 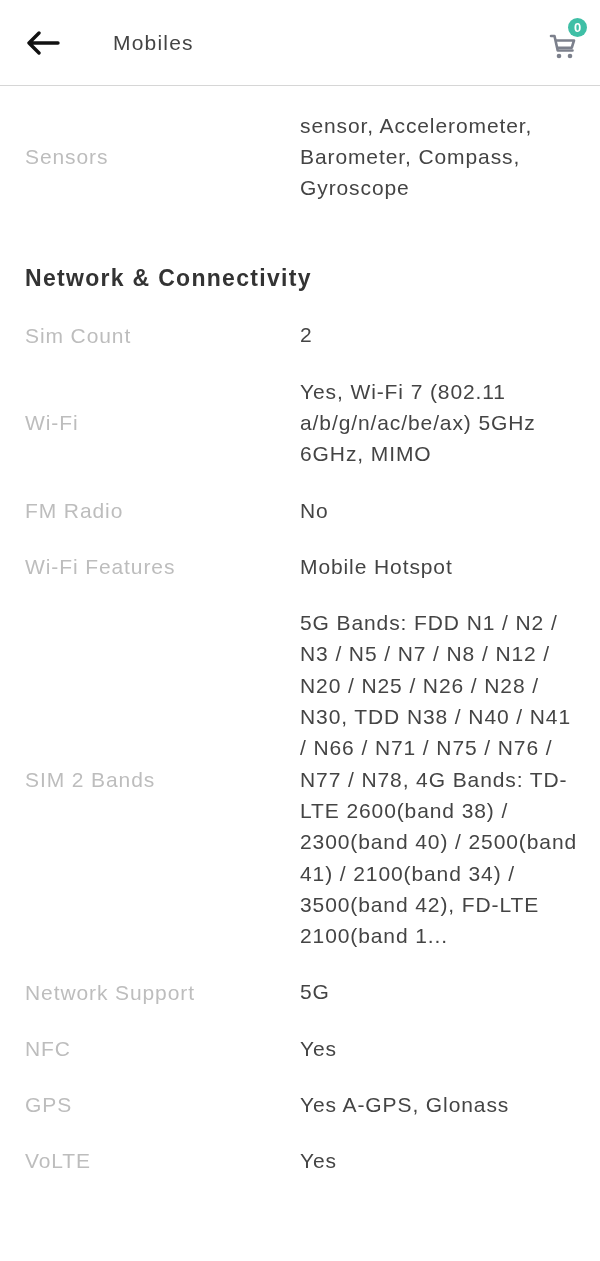 What do you see at coordinates (577, 27) in the screenshot?
I see `cart-count-badge: 0` at bounding box center [577, 27].